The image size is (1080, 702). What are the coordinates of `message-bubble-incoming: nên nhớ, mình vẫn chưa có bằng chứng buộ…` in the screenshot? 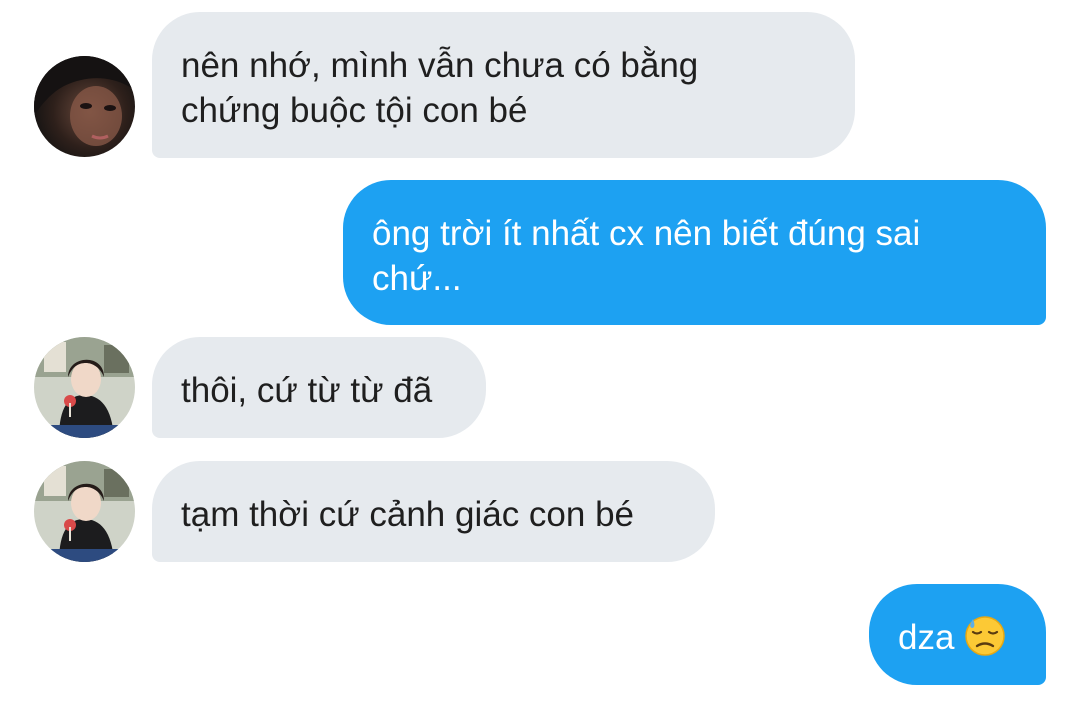 It's located at (503, 85).